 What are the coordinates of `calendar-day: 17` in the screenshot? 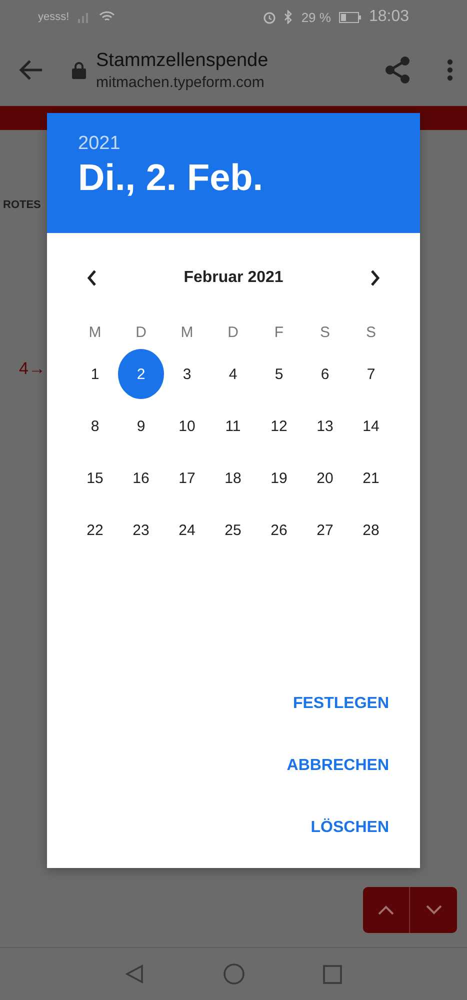 It's located at (187, 478).